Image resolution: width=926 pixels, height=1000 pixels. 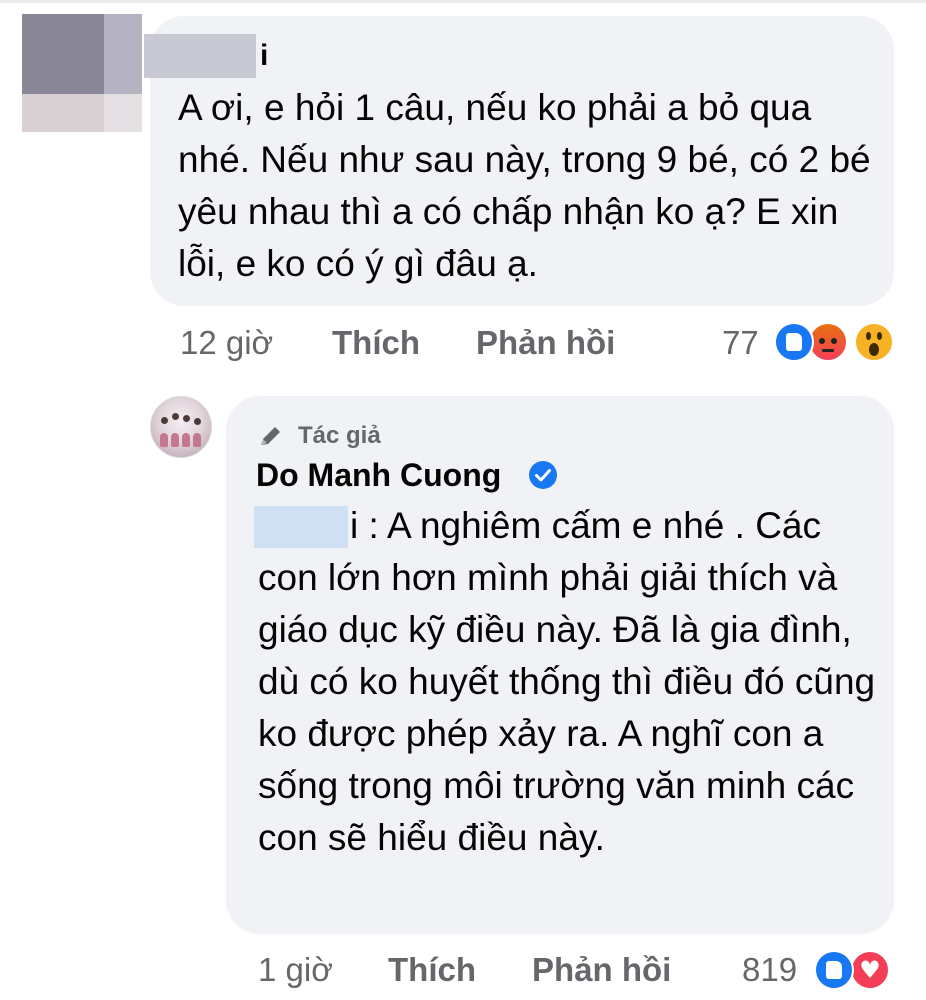 I want to click on wow-icon, so click(x=874, y=342).